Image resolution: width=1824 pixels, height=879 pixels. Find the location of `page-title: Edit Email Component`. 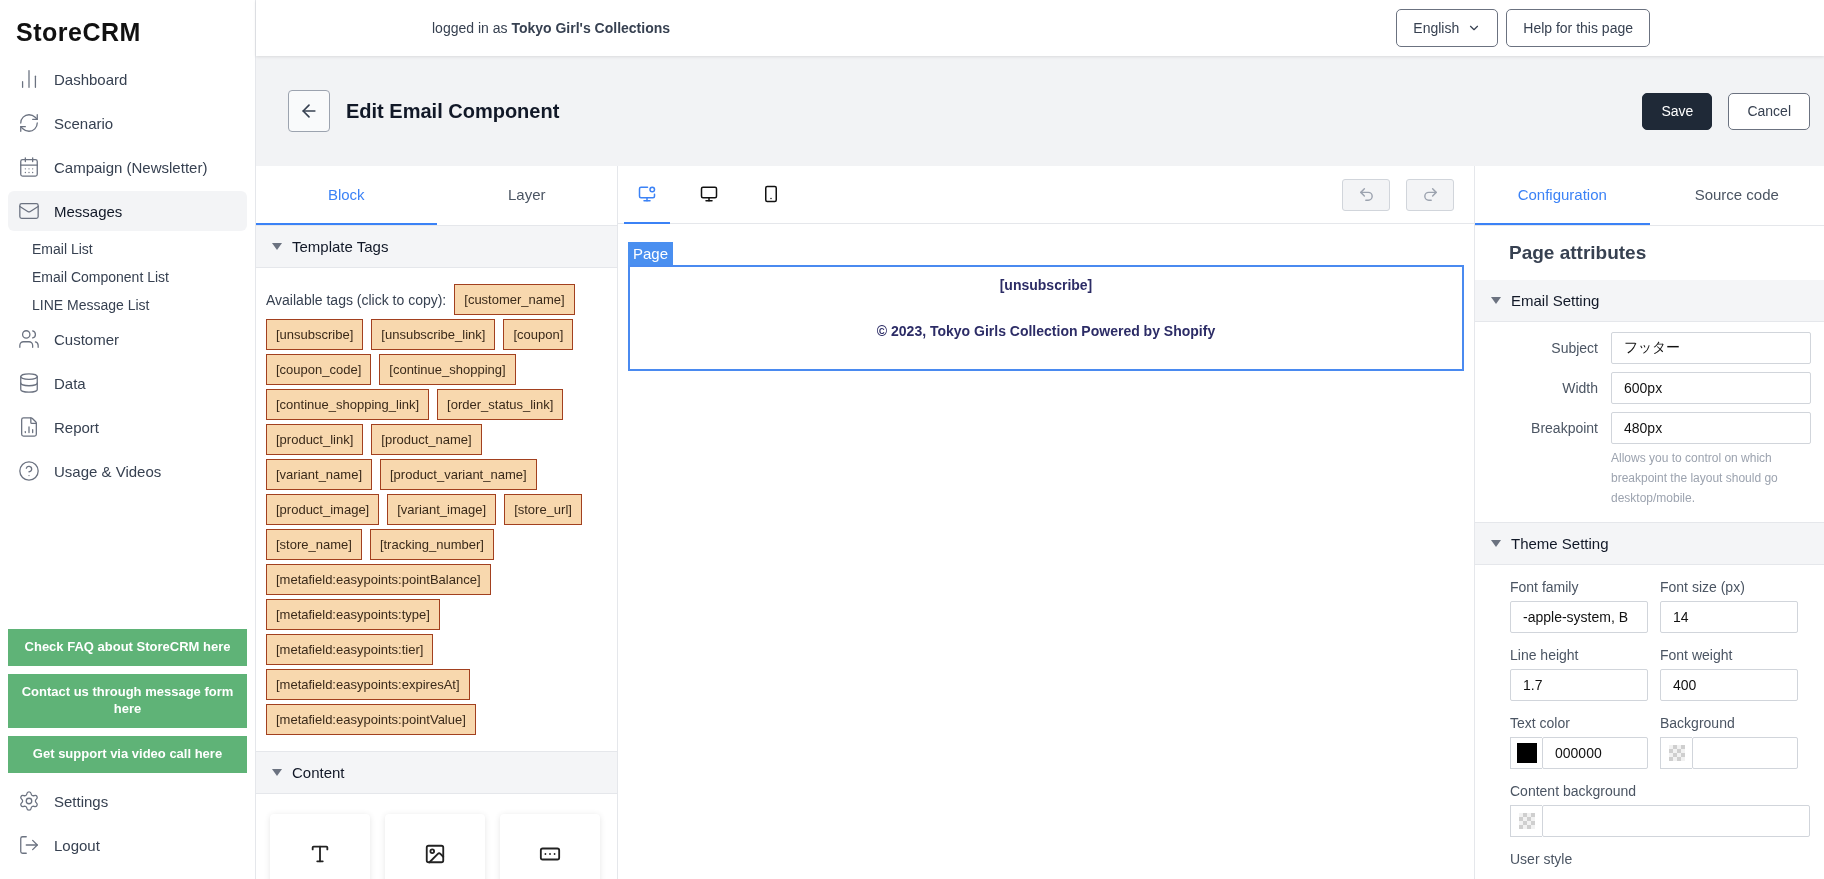

page-title: Edit Email Component is located at coordinates (453, 111).